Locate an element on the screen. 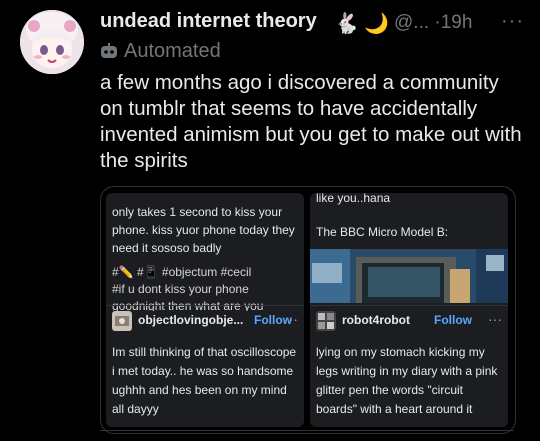 This screenshot has height=441, width=540. follow-button: Follow is located at coordinates (453, 320).